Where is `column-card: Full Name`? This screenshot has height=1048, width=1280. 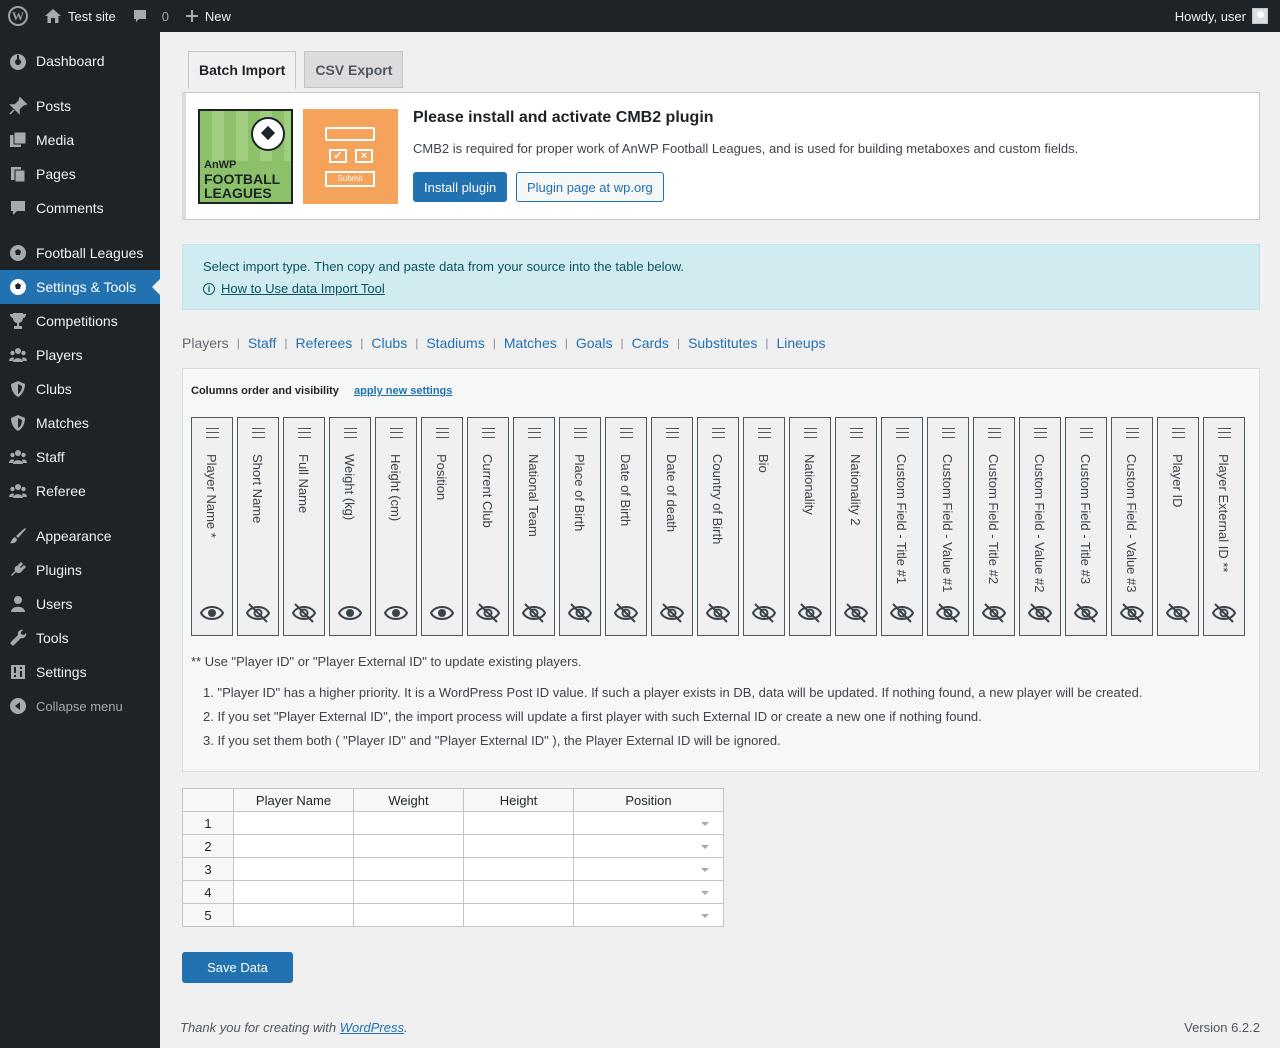 column-card: Full Name is located at coordinates (304, 526).